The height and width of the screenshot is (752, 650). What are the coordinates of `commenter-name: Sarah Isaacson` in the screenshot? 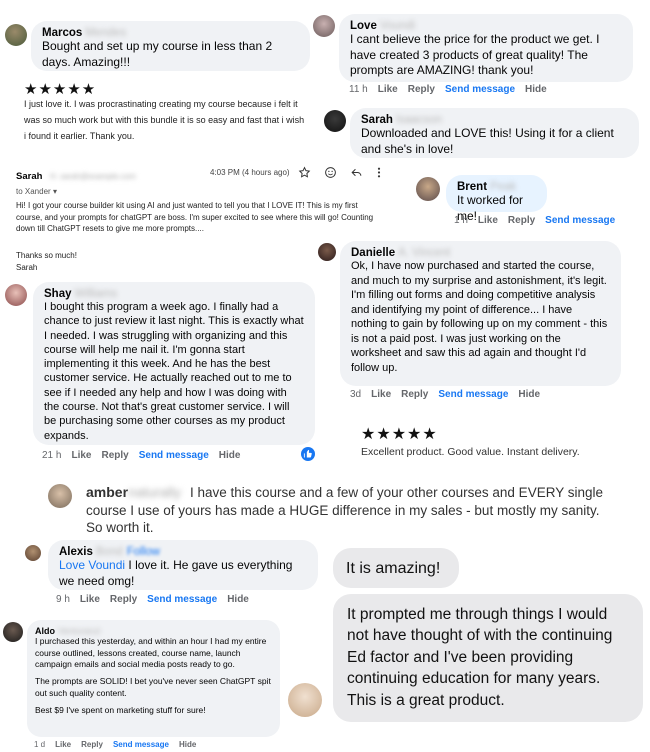 It's located at (494, 120).